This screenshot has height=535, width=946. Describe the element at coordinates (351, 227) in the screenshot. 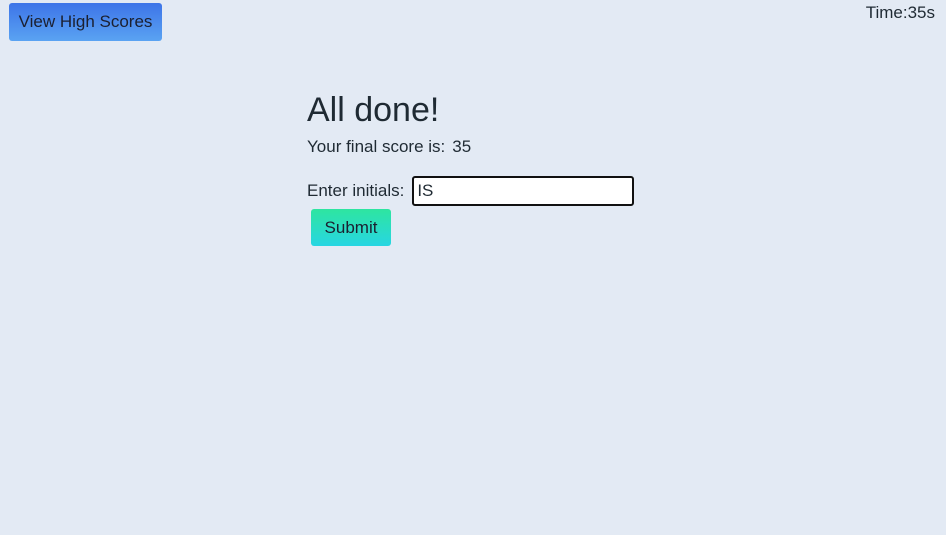

I see `submit-button: Submit` at that location.